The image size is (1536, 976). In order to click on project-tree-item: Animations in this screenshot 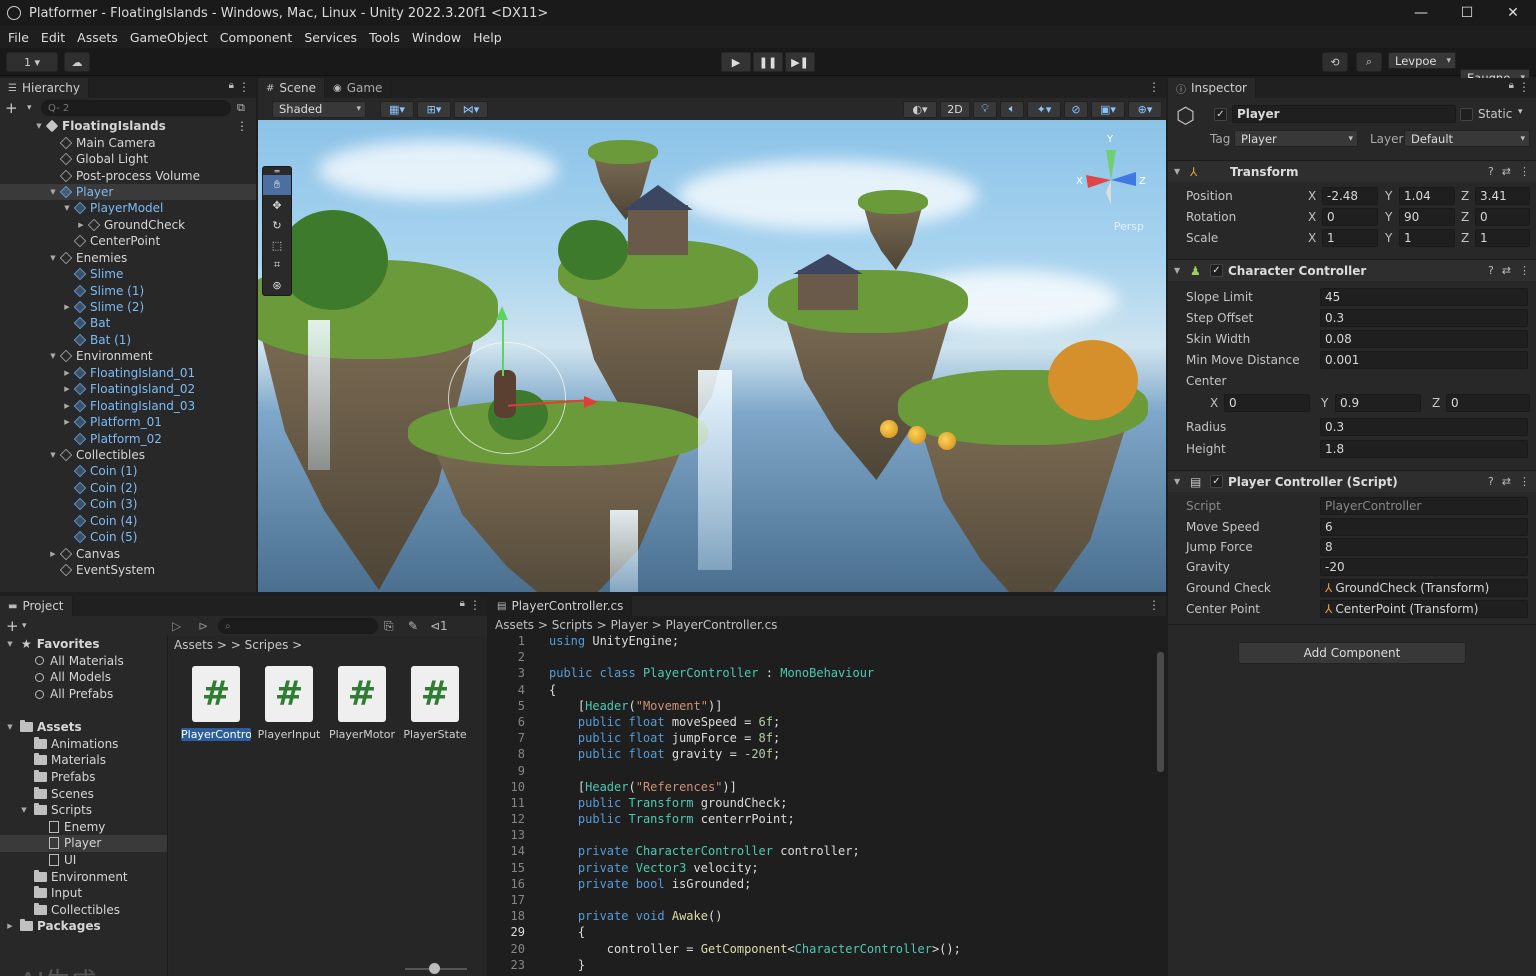, I will do `click(83, 744)`.